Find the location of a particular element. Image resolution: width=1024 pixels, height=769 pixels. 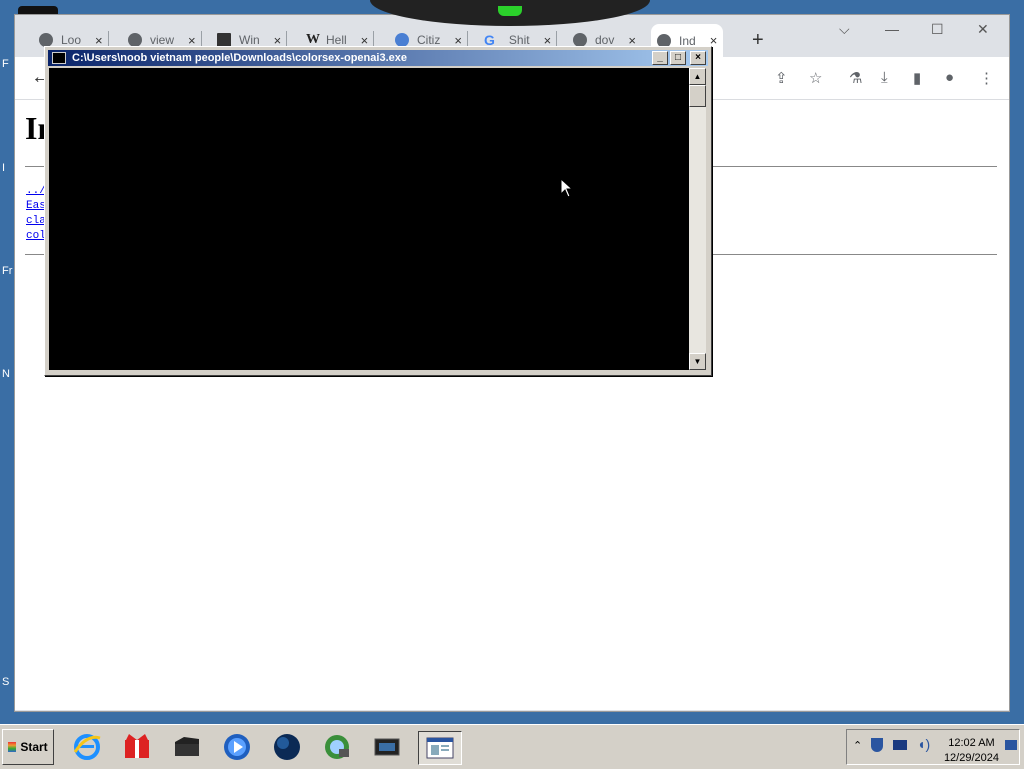

shield-icon is located at coordinates (877, 745).